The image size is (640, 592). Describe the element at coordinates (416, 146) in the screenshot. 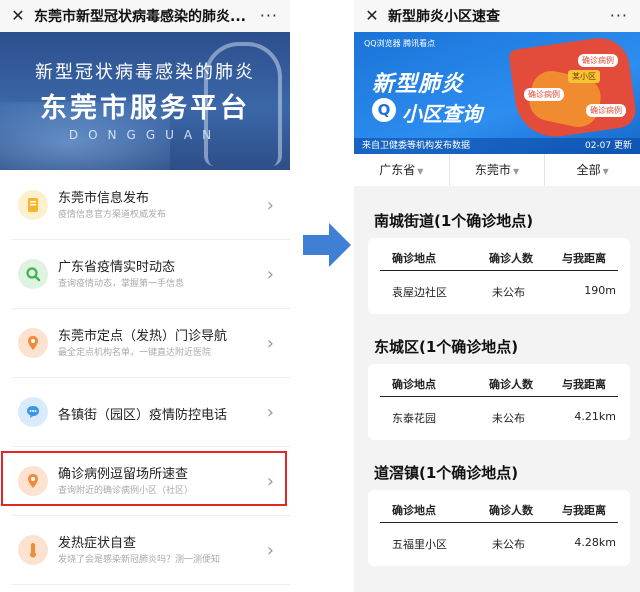

I see `data-source: 来自卫健委等机构发布数据` at that location.